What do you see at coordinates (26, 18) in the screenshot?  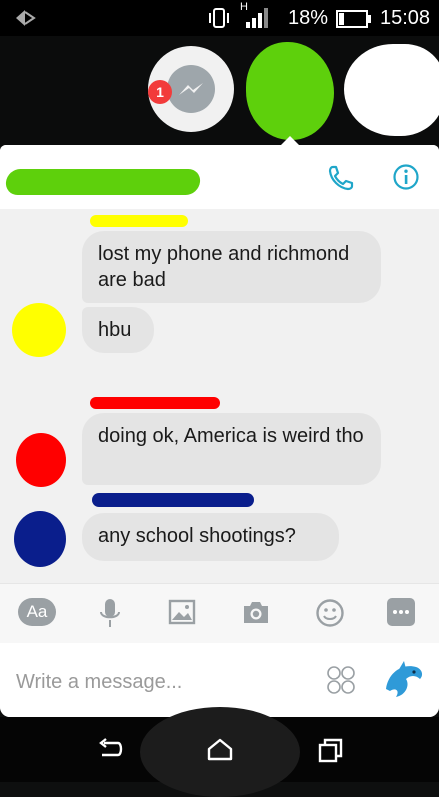 I see `cast-icon` at bounding box center [26, 18].